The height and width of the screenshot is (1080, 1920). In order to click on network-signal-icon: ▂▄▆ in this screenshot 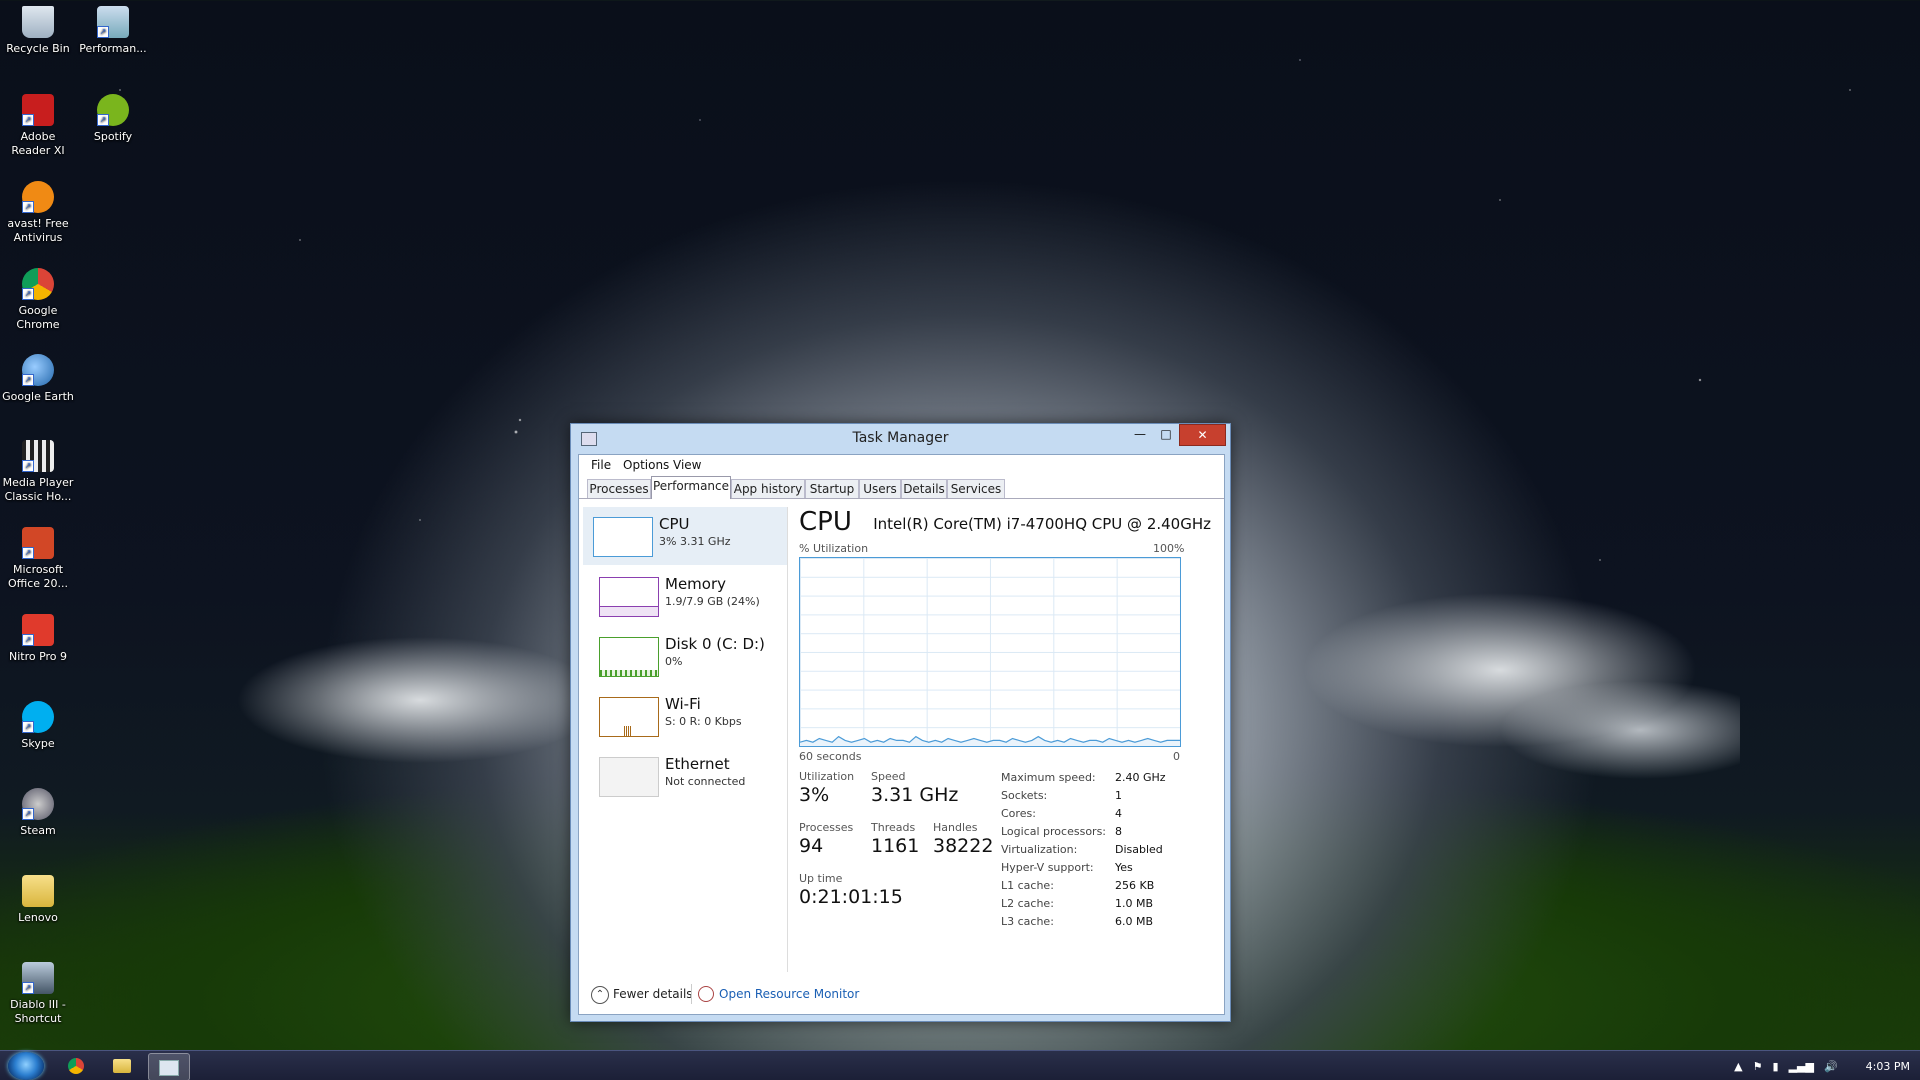, I will do `click(1801, 1066)`.